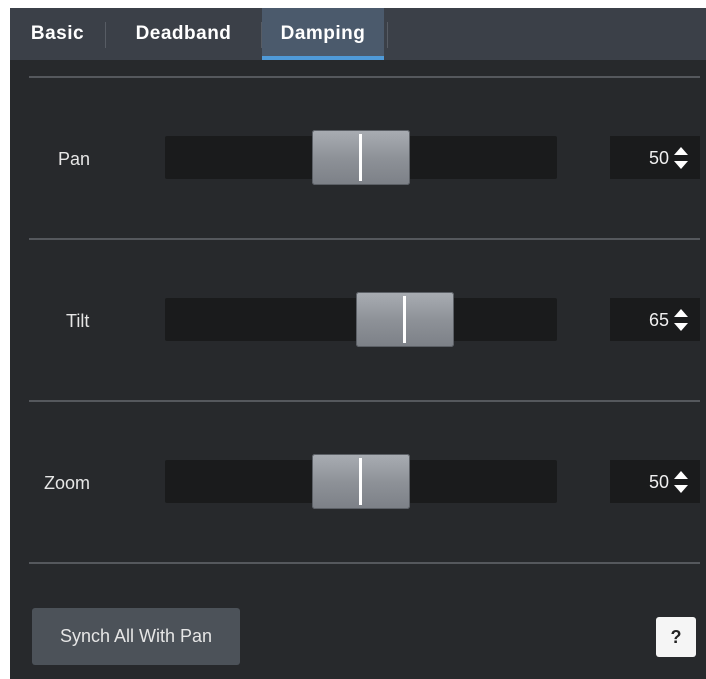 Image resolution: width=706 pixels, height=679 pixels. What do you see at coordinates (67, 483) in the screenshot?
I see `zoom-label: Zoom` at bounding box center [67, 483].